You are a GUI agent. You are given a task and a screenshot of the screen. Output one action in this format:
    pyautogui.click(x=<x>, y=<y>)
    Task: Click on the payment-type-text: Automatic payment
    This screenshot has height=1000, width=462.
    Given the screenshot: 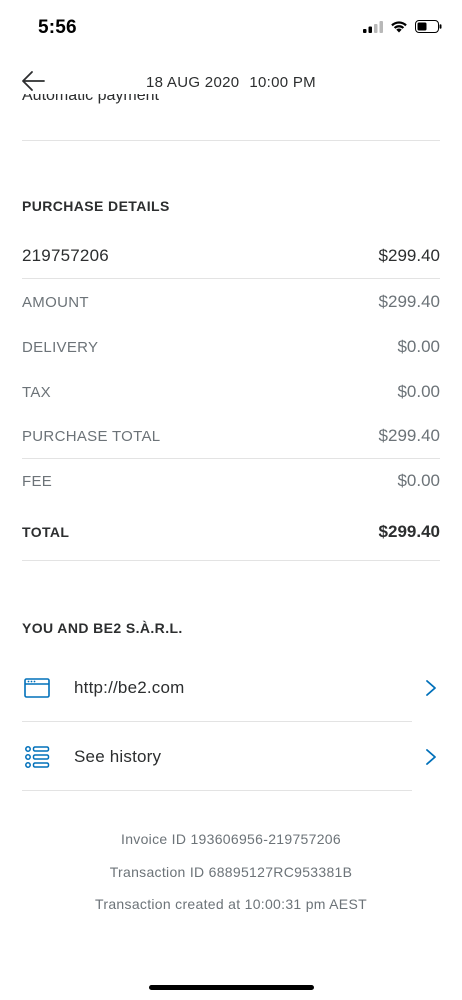 What is the action you would take?
    pyautogui.click(x=90, y=99)
    